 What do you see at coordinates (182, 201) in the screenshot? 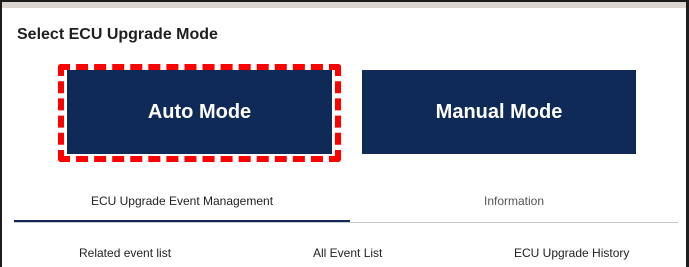
I see `tab-ecu-upgrade-event-management: ECU Upgrade Event Management` at bounding box center [182, 201].